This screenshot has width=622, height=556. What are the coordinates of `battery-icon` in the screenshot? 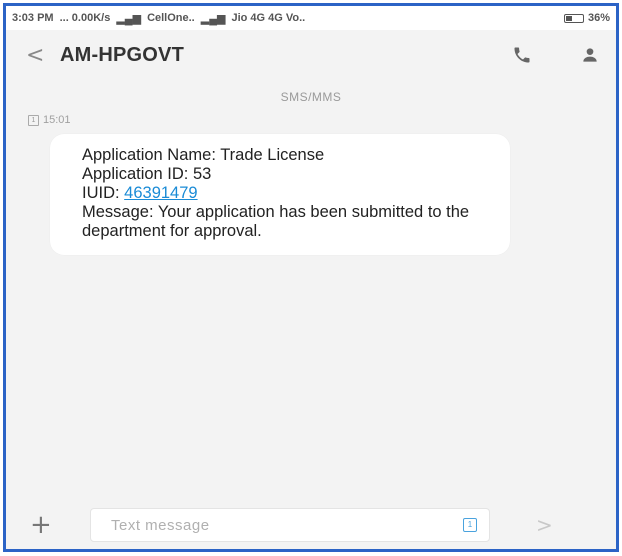 It's located at (573, 18).